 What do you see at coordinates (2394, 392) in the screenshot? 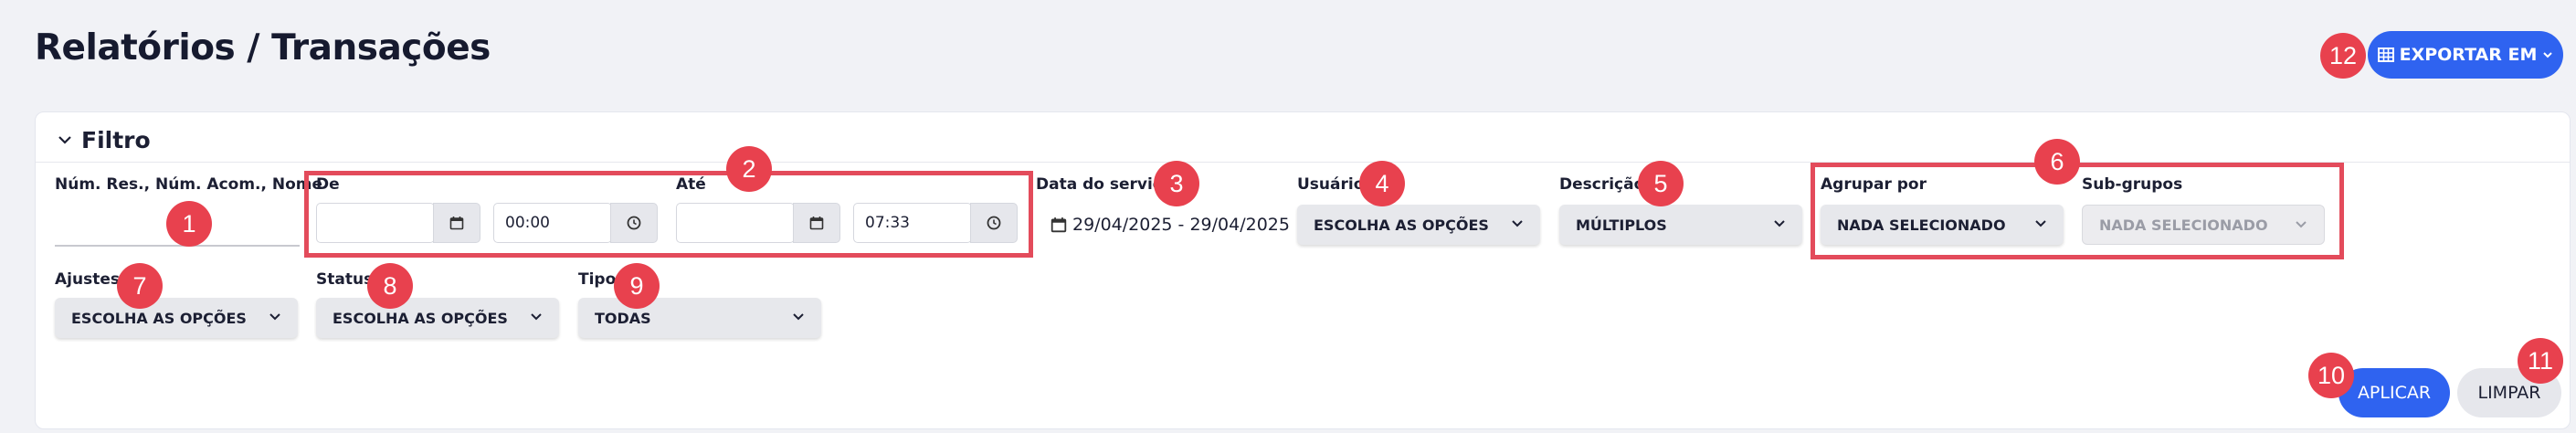
I see `apply-button: APLICAR` at bounding box center [2394, 392].